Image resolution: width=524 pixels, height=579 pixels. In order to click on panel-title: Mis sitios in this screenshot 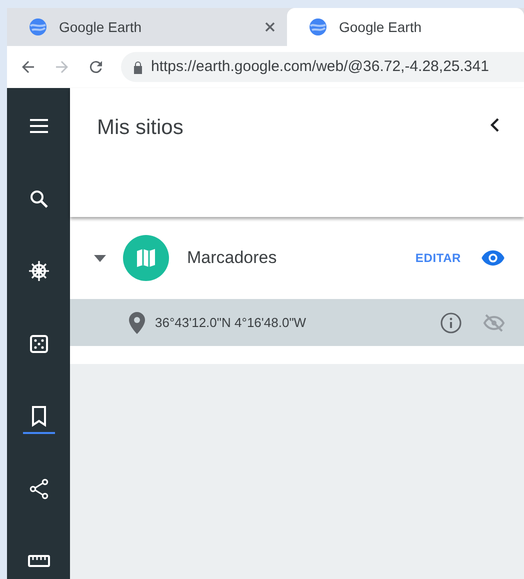, I will do `click(140, 128)`.